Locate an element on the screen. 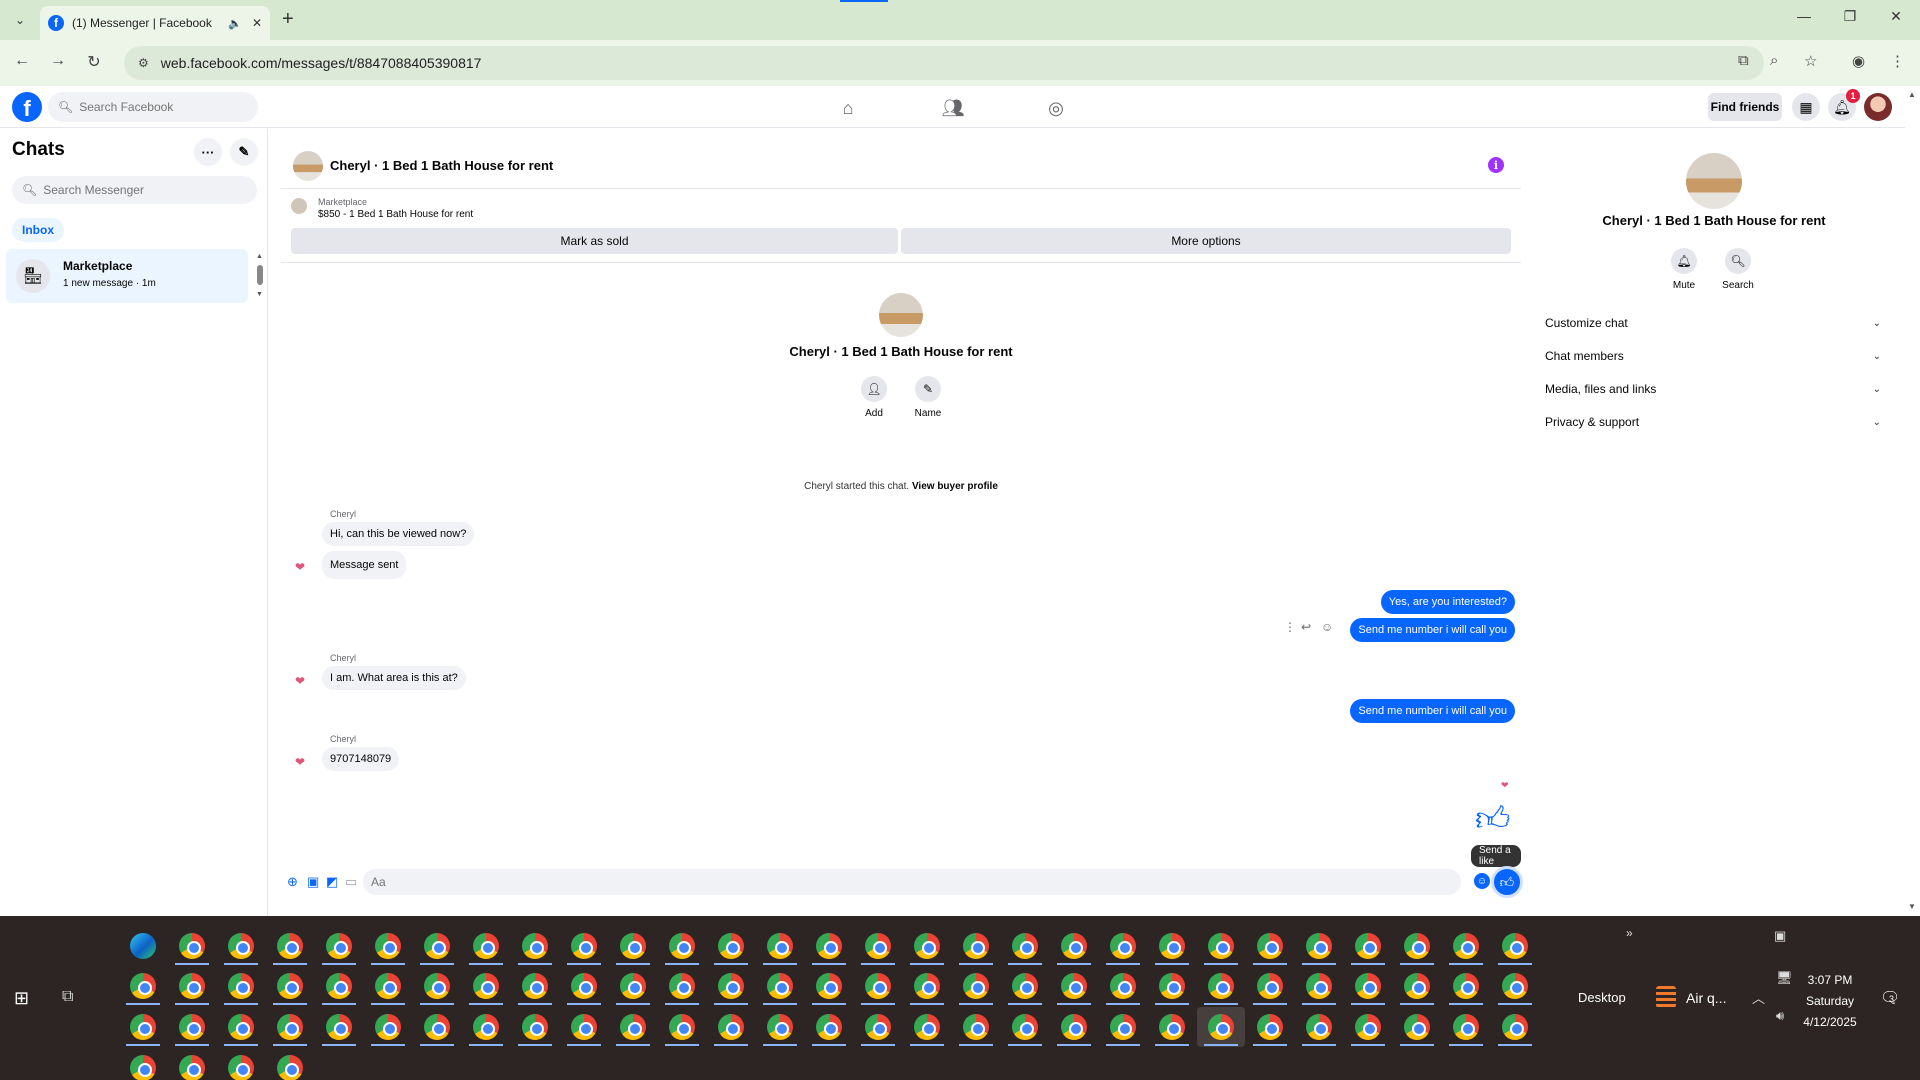 This screenshot has width=1920, height=1080. facebook-logo-icon: f is located at coordinates (27, 107).